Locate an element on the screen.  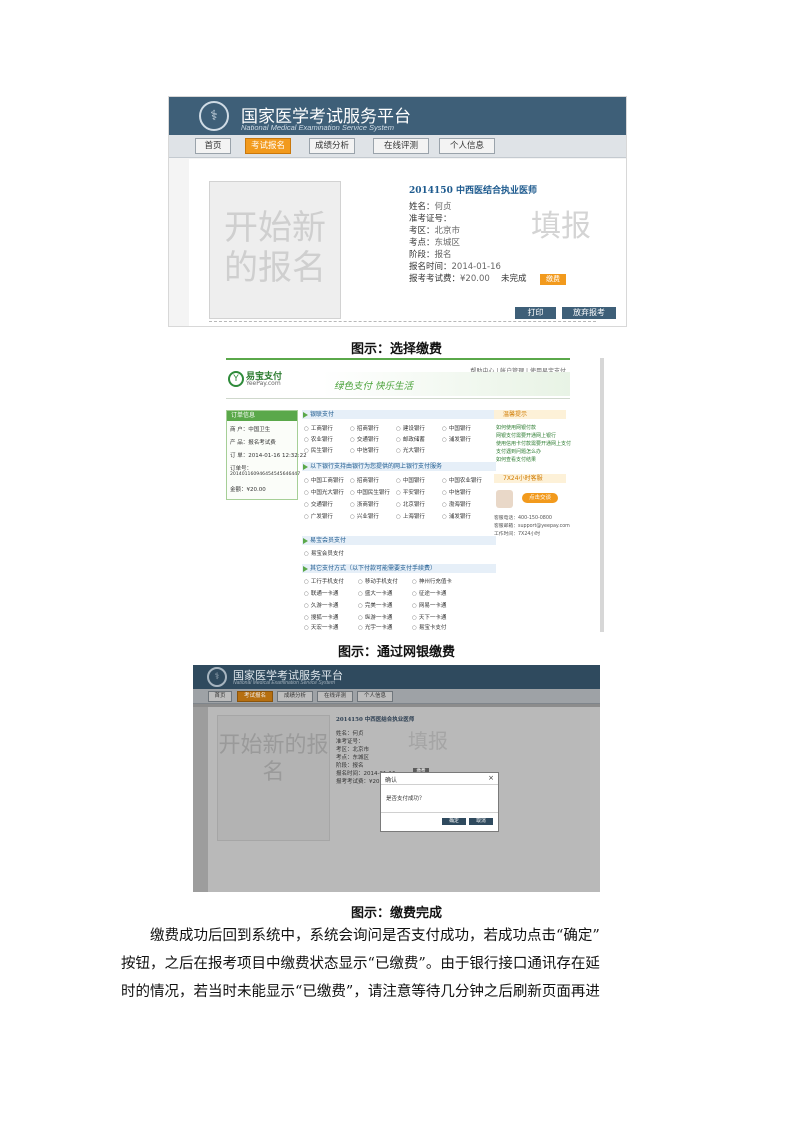
bank-option: 工商银行 is located at coordinates (318, 428).